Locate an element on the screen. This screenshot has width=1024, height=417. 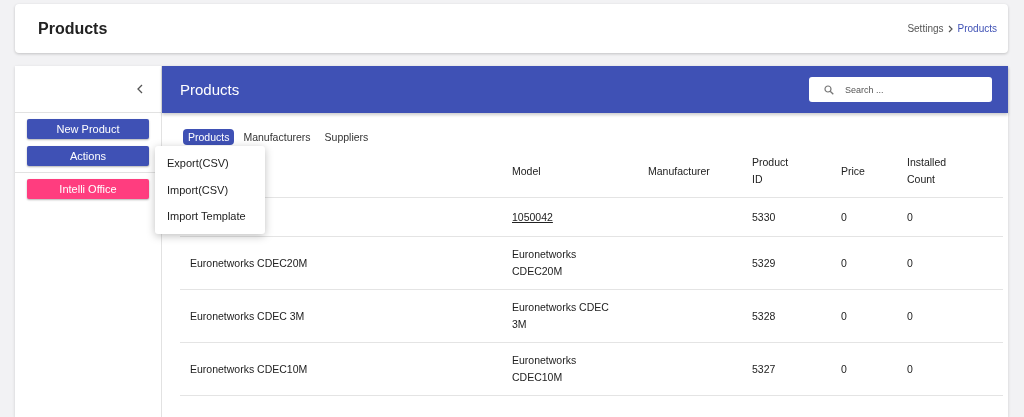
breadcrumb-link: Products is located at coordinates (977, 28).